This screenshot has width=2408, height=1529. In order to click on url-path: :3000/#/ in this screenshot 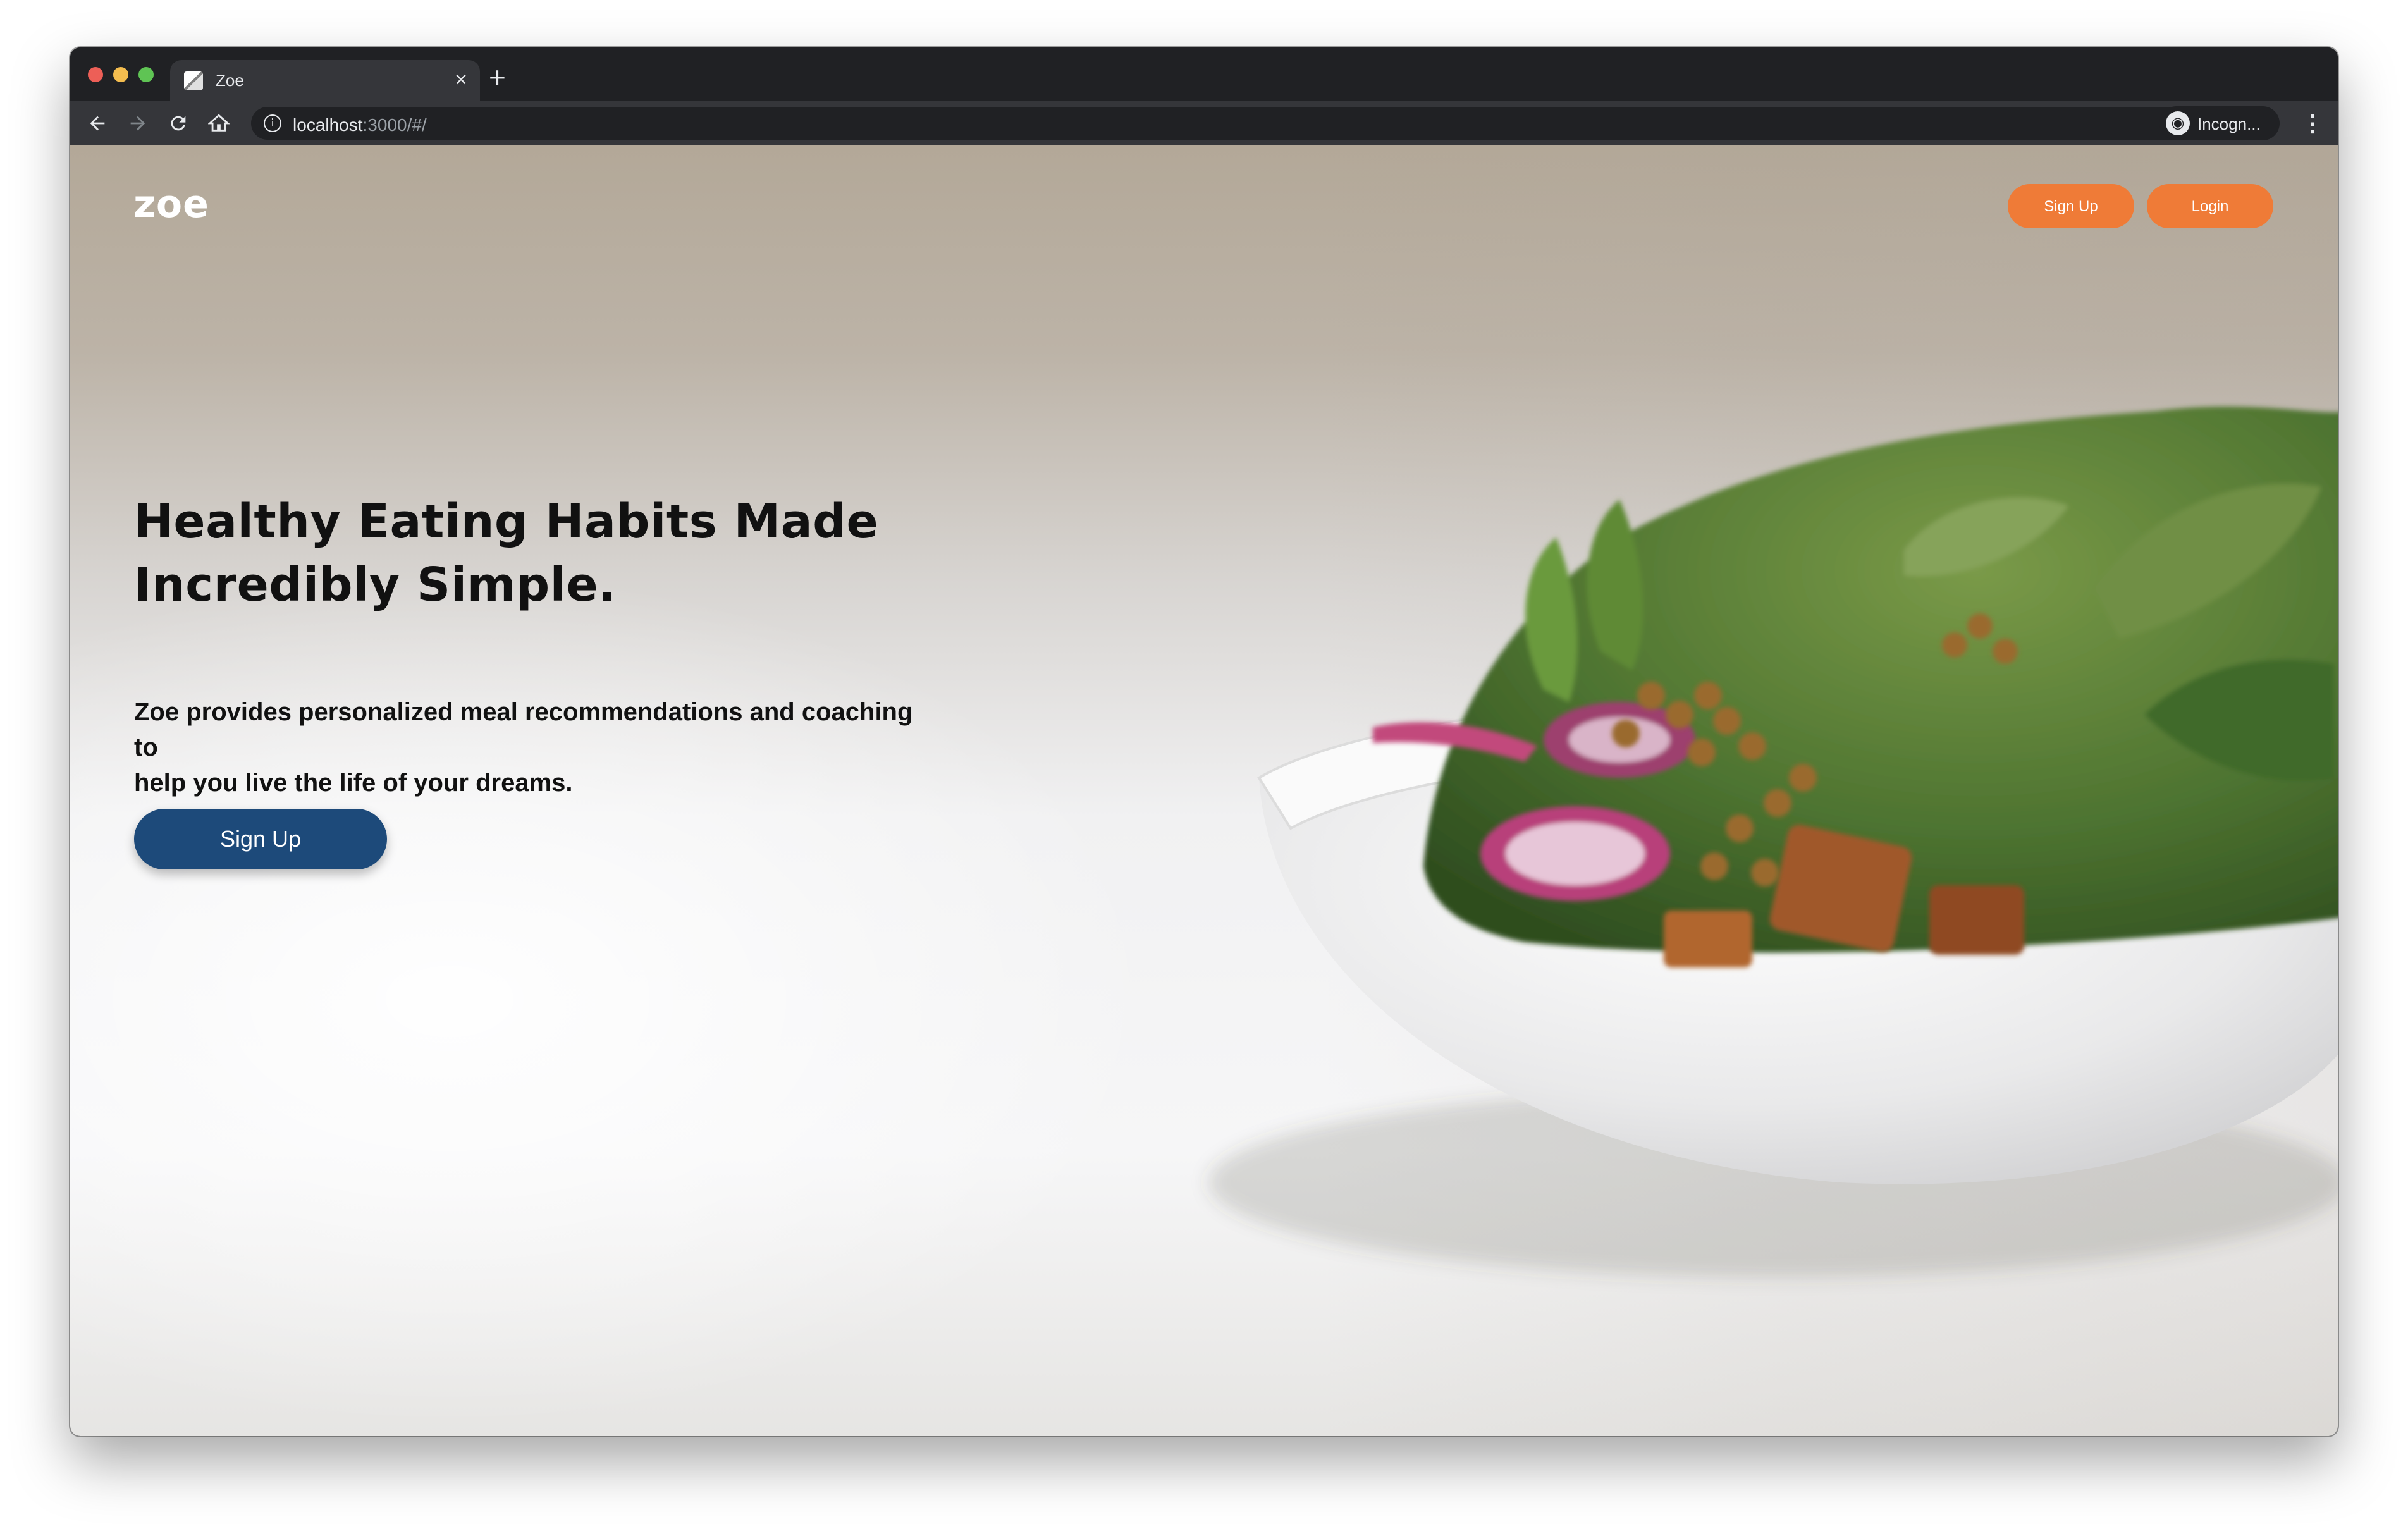, I will do `click(394, 125)`.